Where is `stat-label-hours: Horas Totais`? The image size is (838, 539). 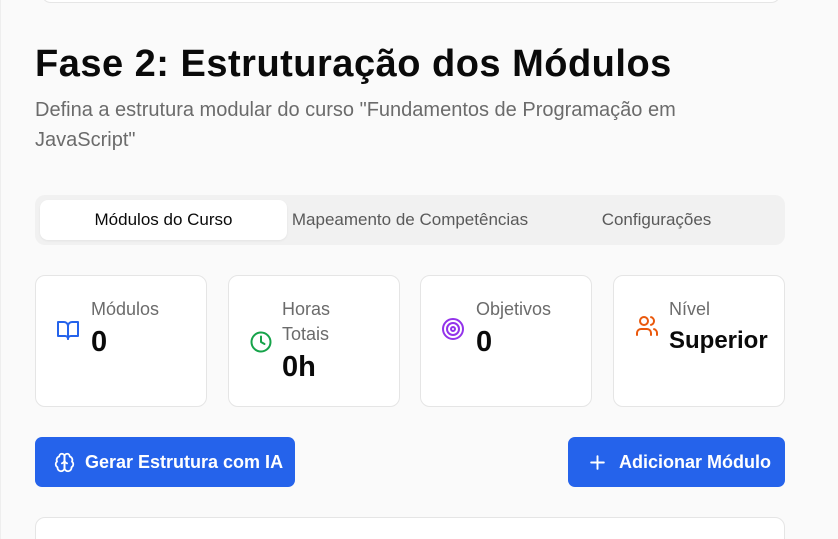
stat-label-hours: Horas Totais is located at coordinates (306, 321).